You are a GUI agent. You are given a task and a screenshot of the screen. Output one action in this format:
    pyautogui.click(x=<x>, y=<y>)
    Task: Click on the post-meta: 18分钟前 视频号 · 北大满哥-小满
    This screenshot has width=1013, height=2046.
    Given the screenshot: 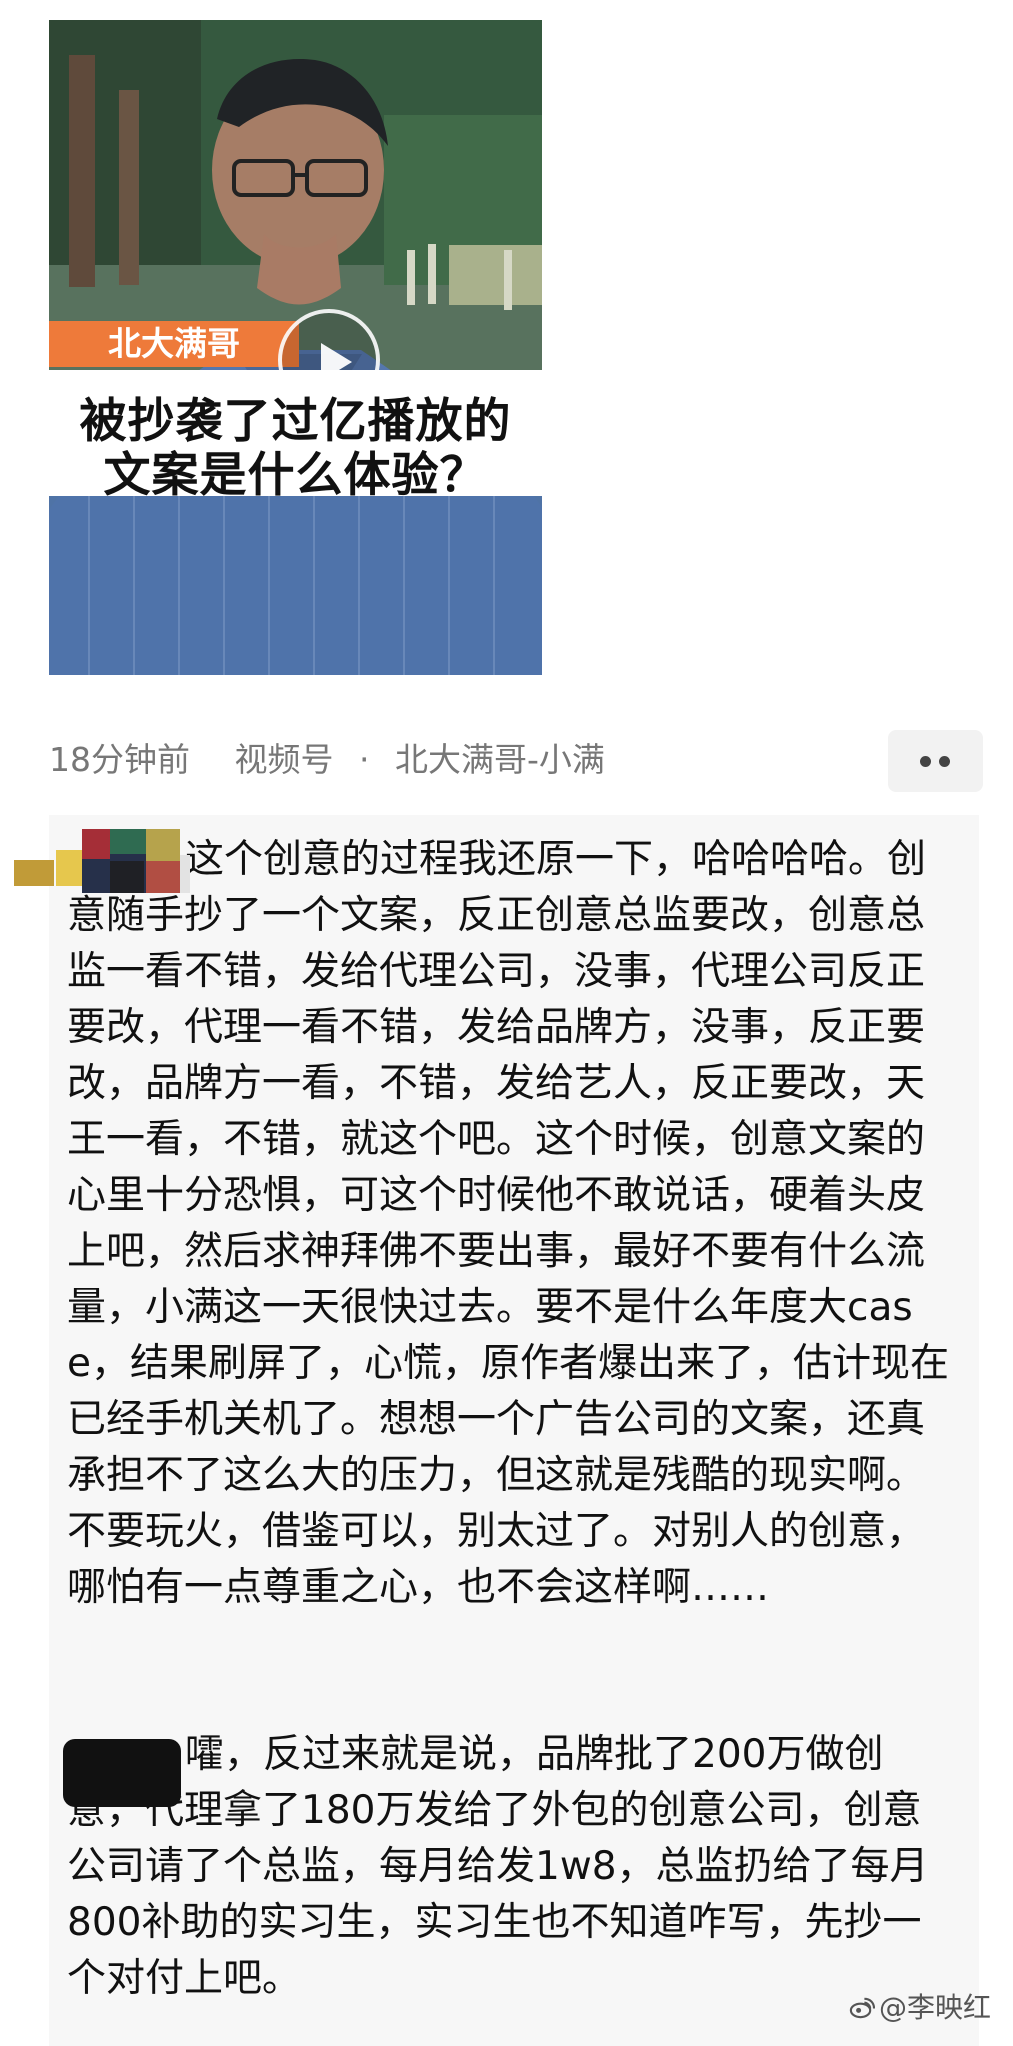 What is the action you would take?
    pyautogui.click(x=509, y=760)
    